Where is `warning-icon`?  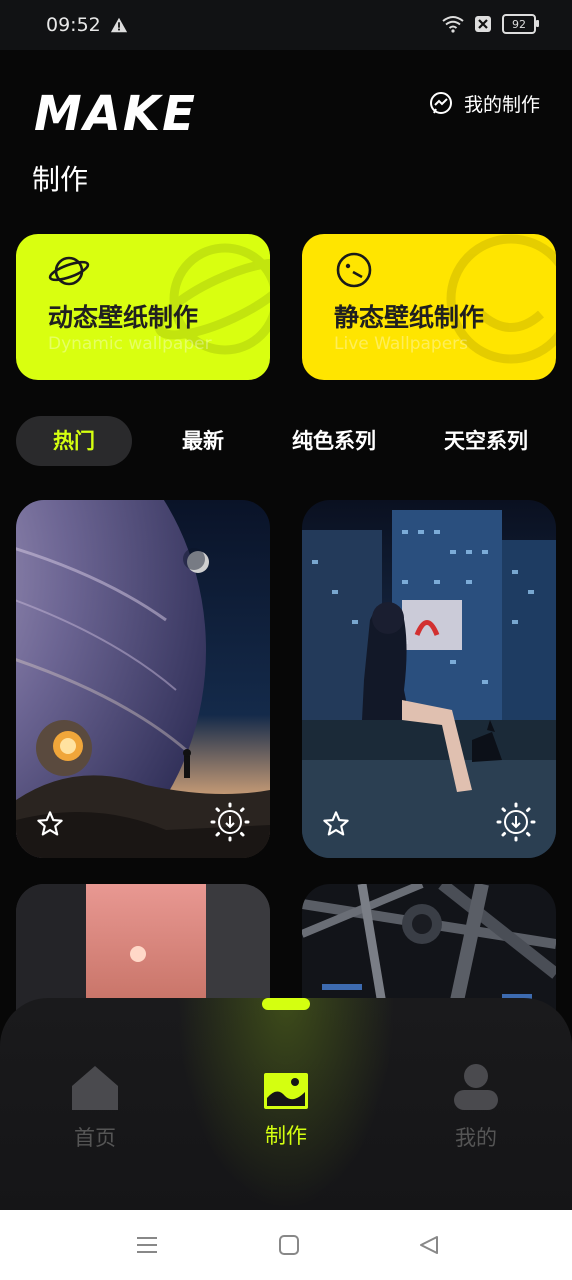
warning-icon is located at coordinates (119, 25).